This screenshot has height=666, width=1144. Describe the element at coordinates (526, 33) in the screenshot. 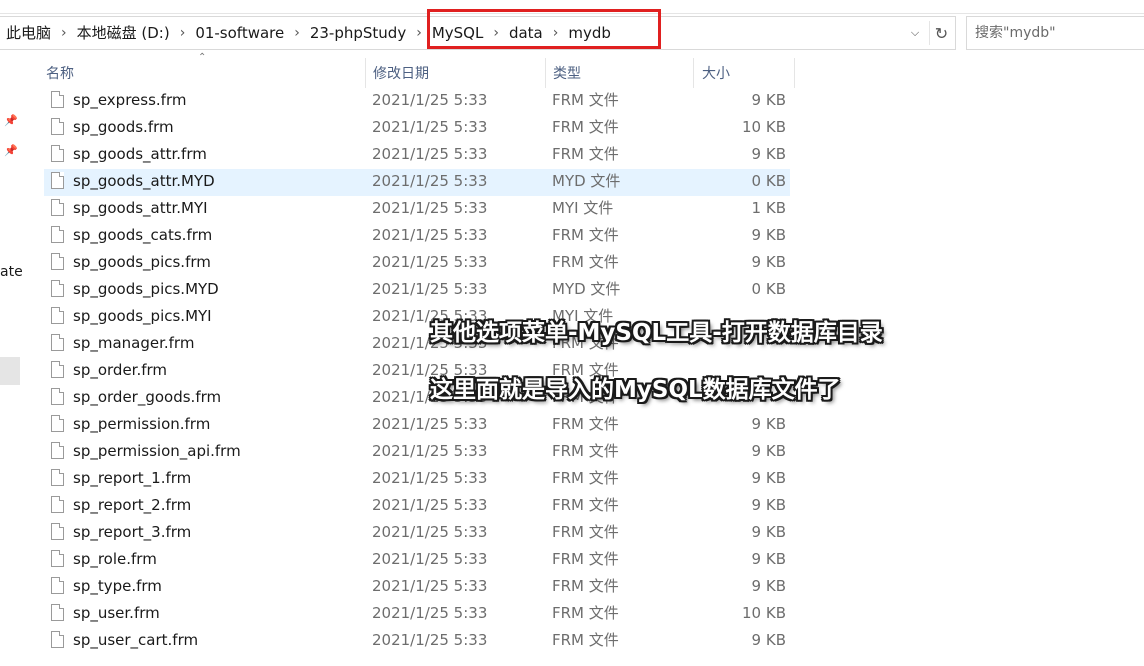

I see `breadcrumb-item-data: data` at that location.